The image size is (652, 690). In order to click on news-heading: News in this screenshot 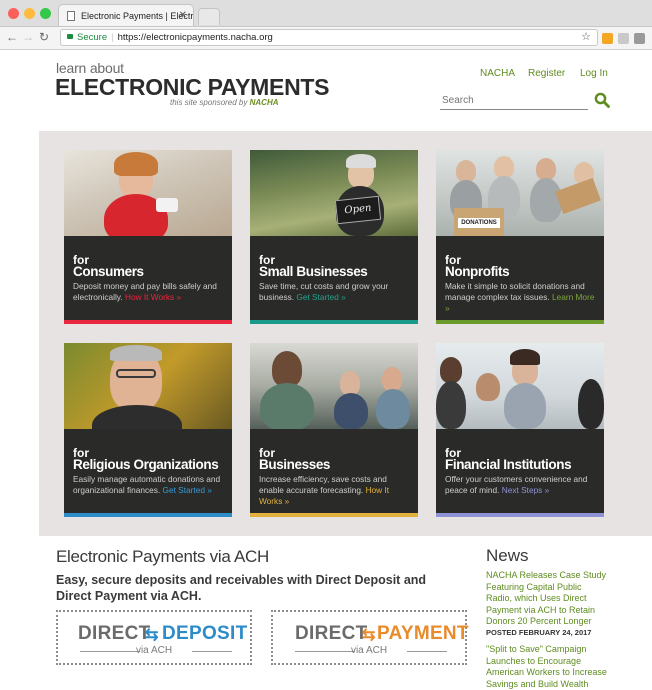, I will do `click(507, 555)`.